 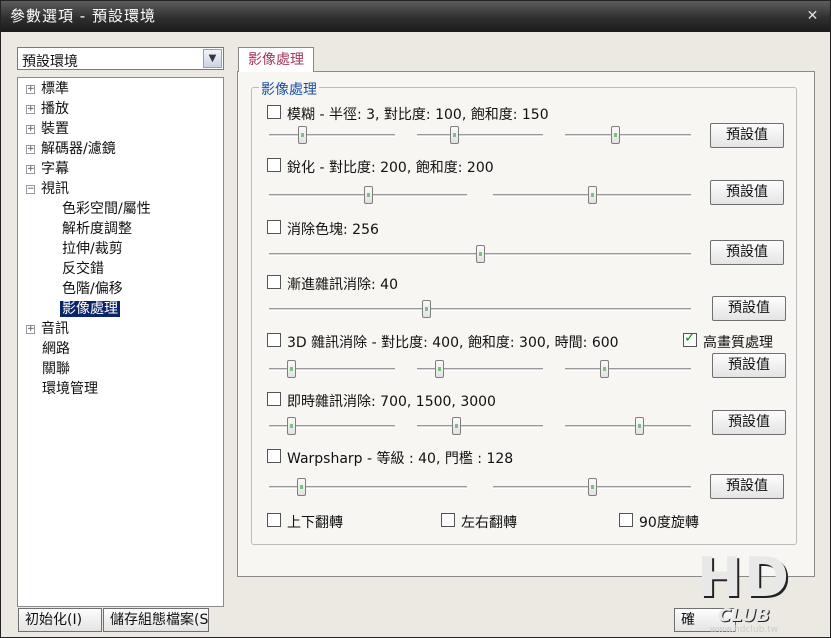 I want to click on deblock-slider, so click(x=480, y=254).